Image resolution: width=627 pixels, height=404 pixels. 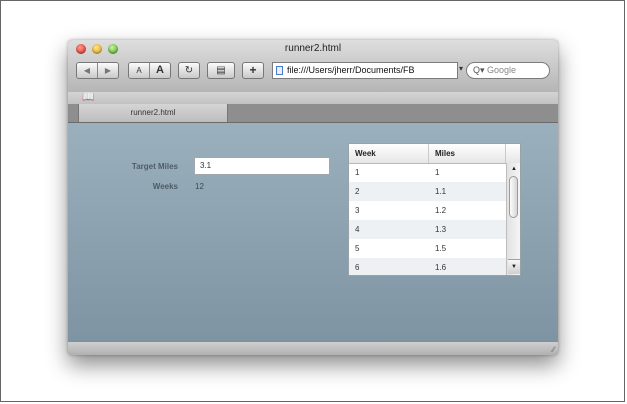 What do you see at coordinates (427, 229) in the screenshot?
I see `table-row: 4 1.3` at bounding box center [427, 229].